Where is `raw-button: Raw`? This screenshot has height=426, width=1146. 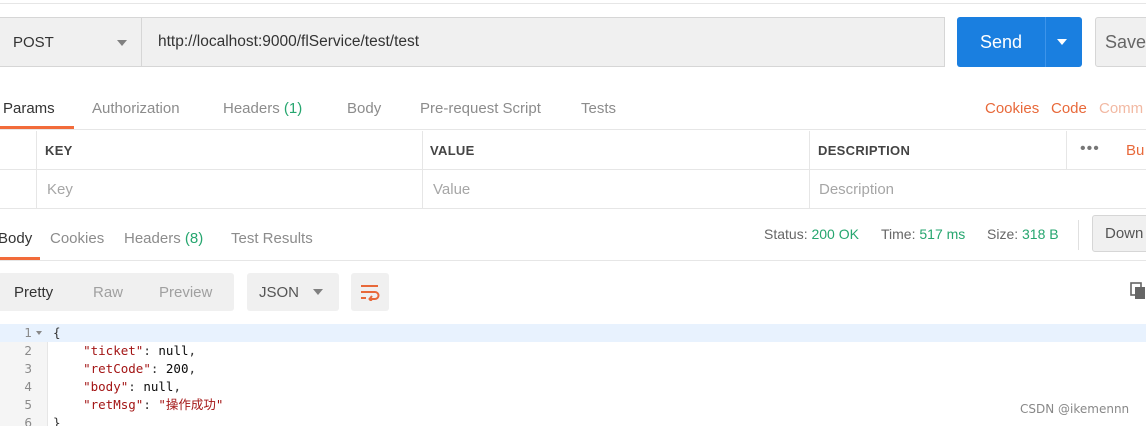
raw-button: Raw is located at coordinates (108, 292).